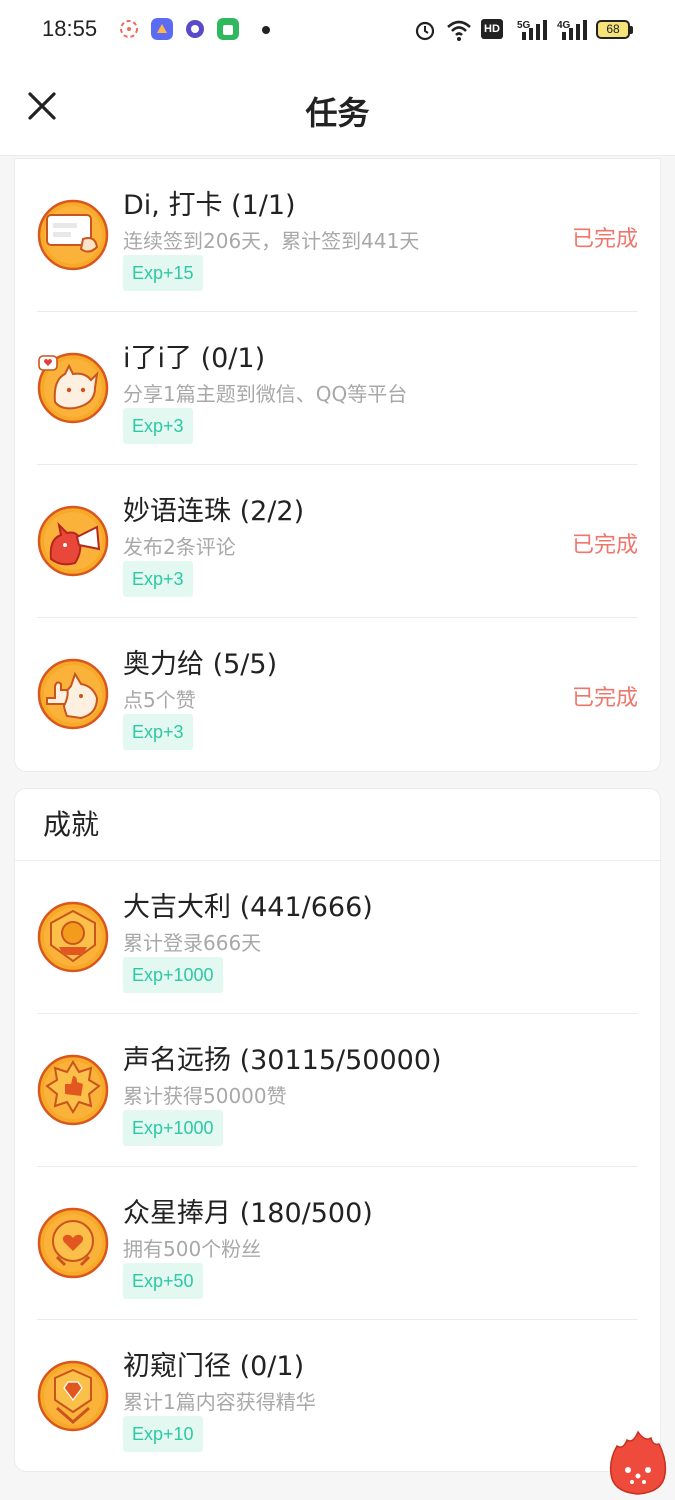 This screenshot has width=675, height=1500. I want to click on browser-icon, so click(195, 29).